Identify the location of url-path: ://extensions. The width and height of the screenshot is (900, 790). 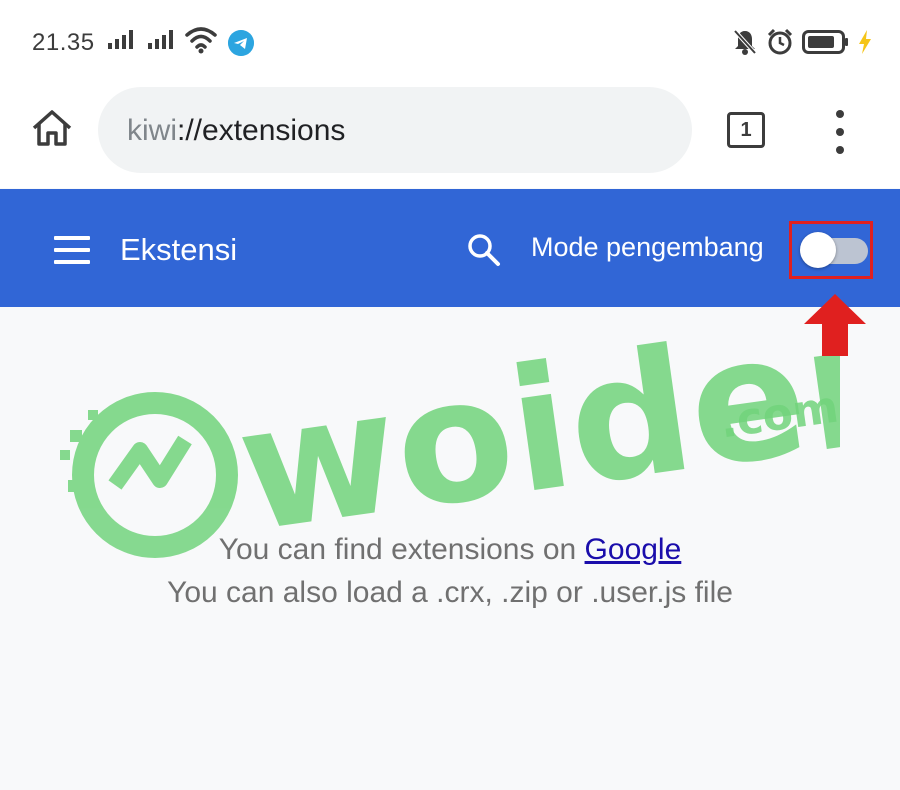
(261, 130).